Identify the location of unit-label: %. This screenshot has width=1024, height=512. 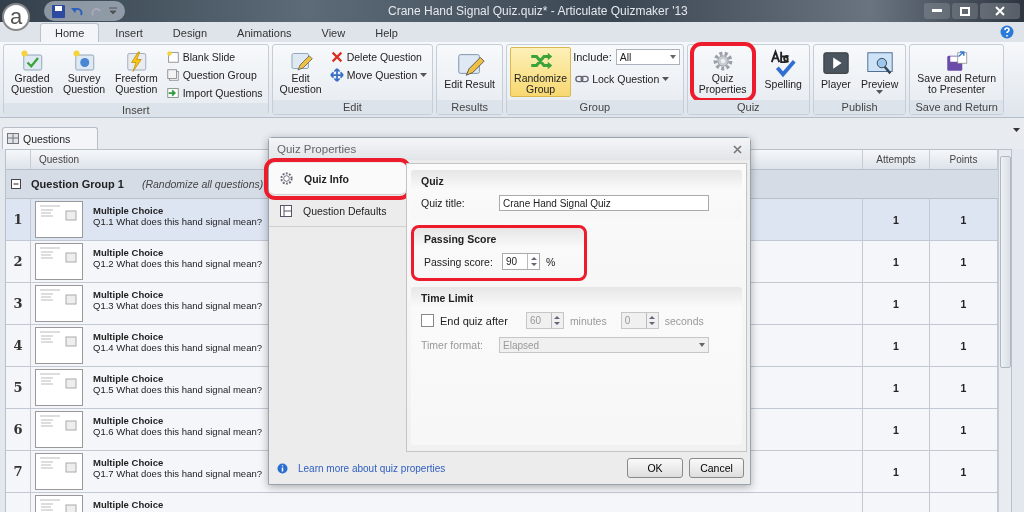
(551, 261).